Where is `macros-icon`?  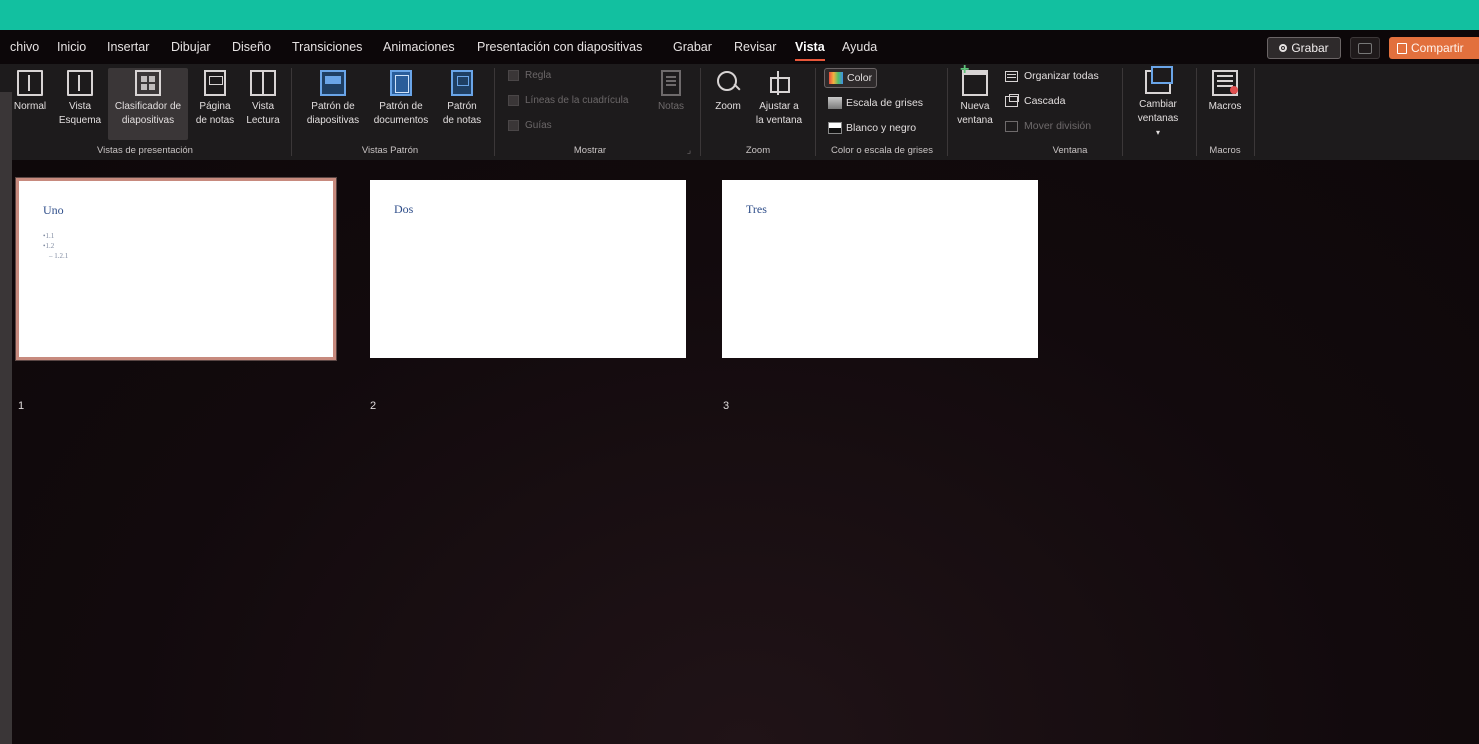
macros-icon is located at coordinates (1225, 83).